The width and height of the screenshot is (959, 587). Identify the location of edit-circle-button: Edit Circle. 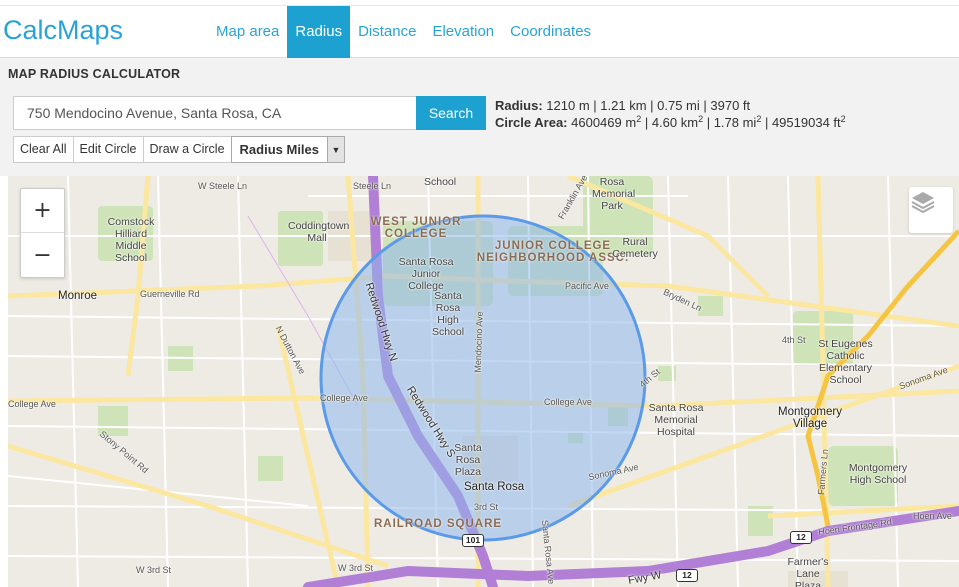
(108, 149).